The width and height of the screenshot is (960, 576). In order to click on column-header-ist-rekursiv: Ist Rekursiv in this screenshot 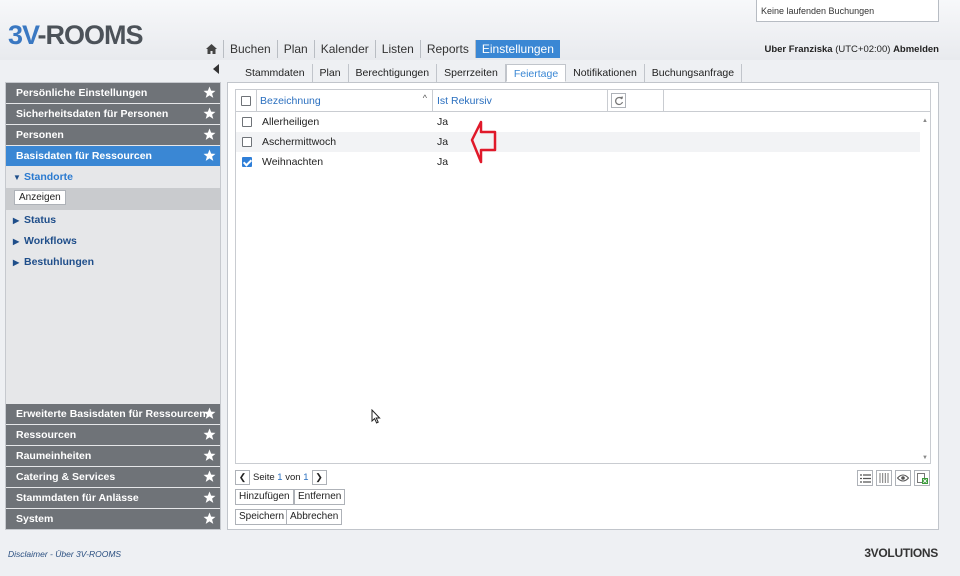, I will do `click(520, 100)`.